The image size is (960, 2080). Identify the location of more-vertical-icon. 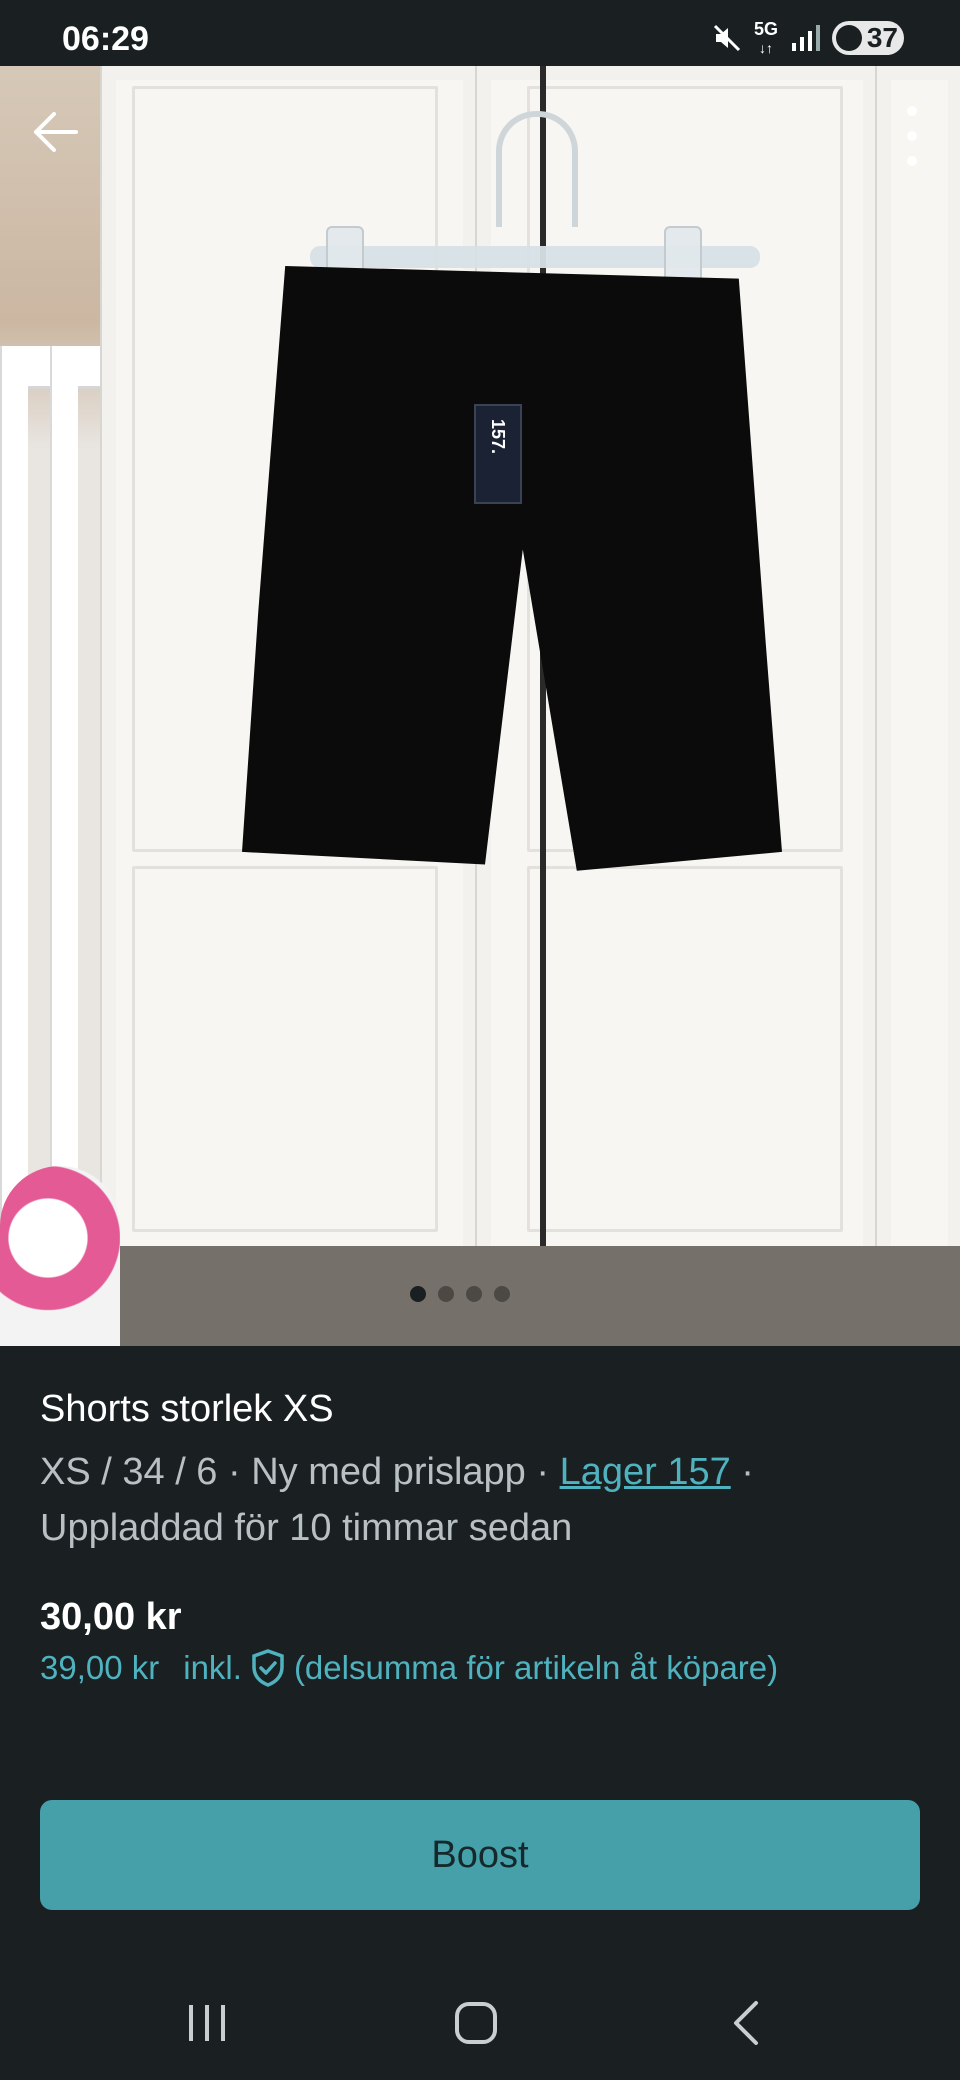
(912, 111).